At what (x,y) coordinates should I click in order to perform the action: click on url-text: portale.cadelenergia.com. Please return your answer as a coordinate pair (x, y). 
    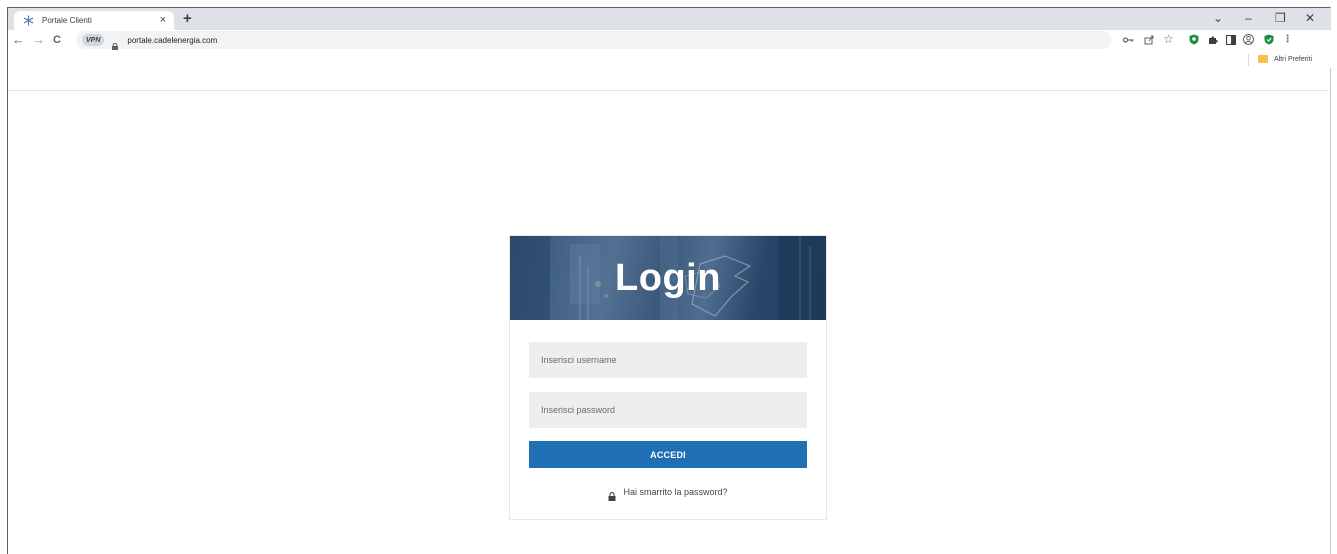
    Looking at the image, I should click on (172, 40).